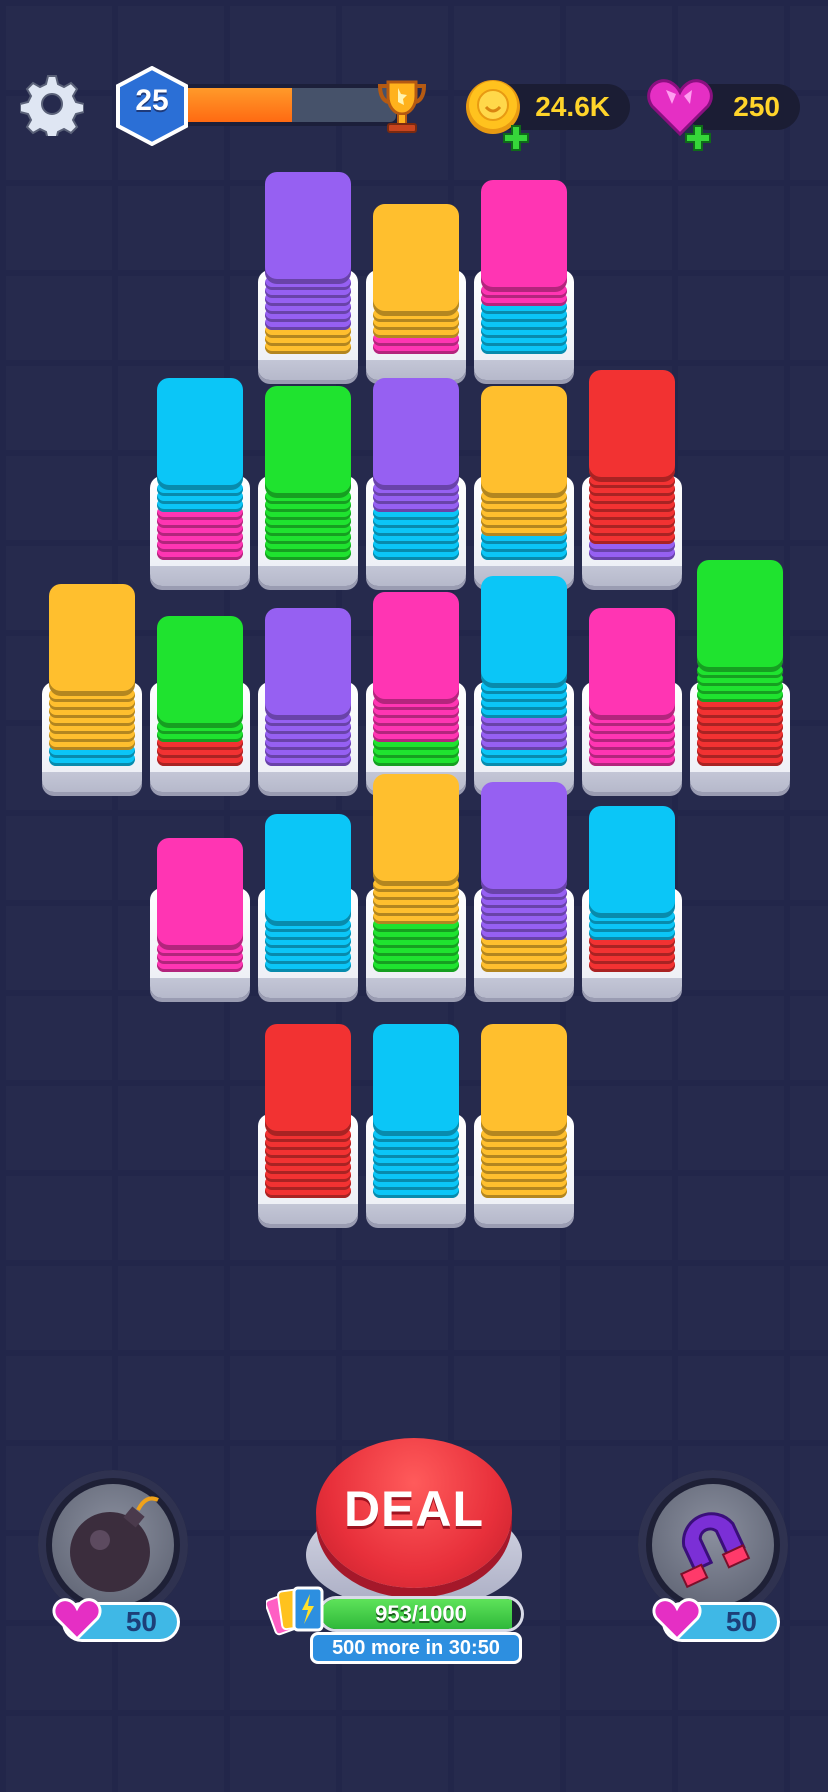  I want to click on magnet-icon, so click(715, 1550).